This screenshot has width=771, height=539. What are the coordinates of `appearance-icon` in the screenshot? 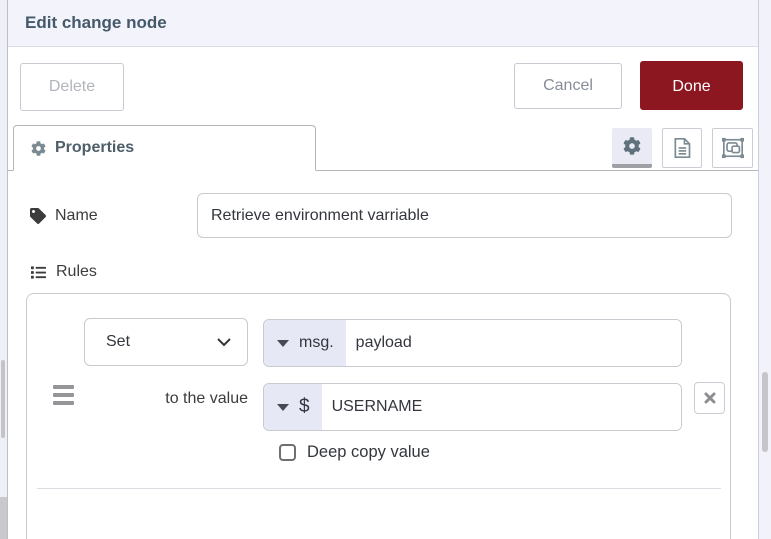 It's located at (733, 148).